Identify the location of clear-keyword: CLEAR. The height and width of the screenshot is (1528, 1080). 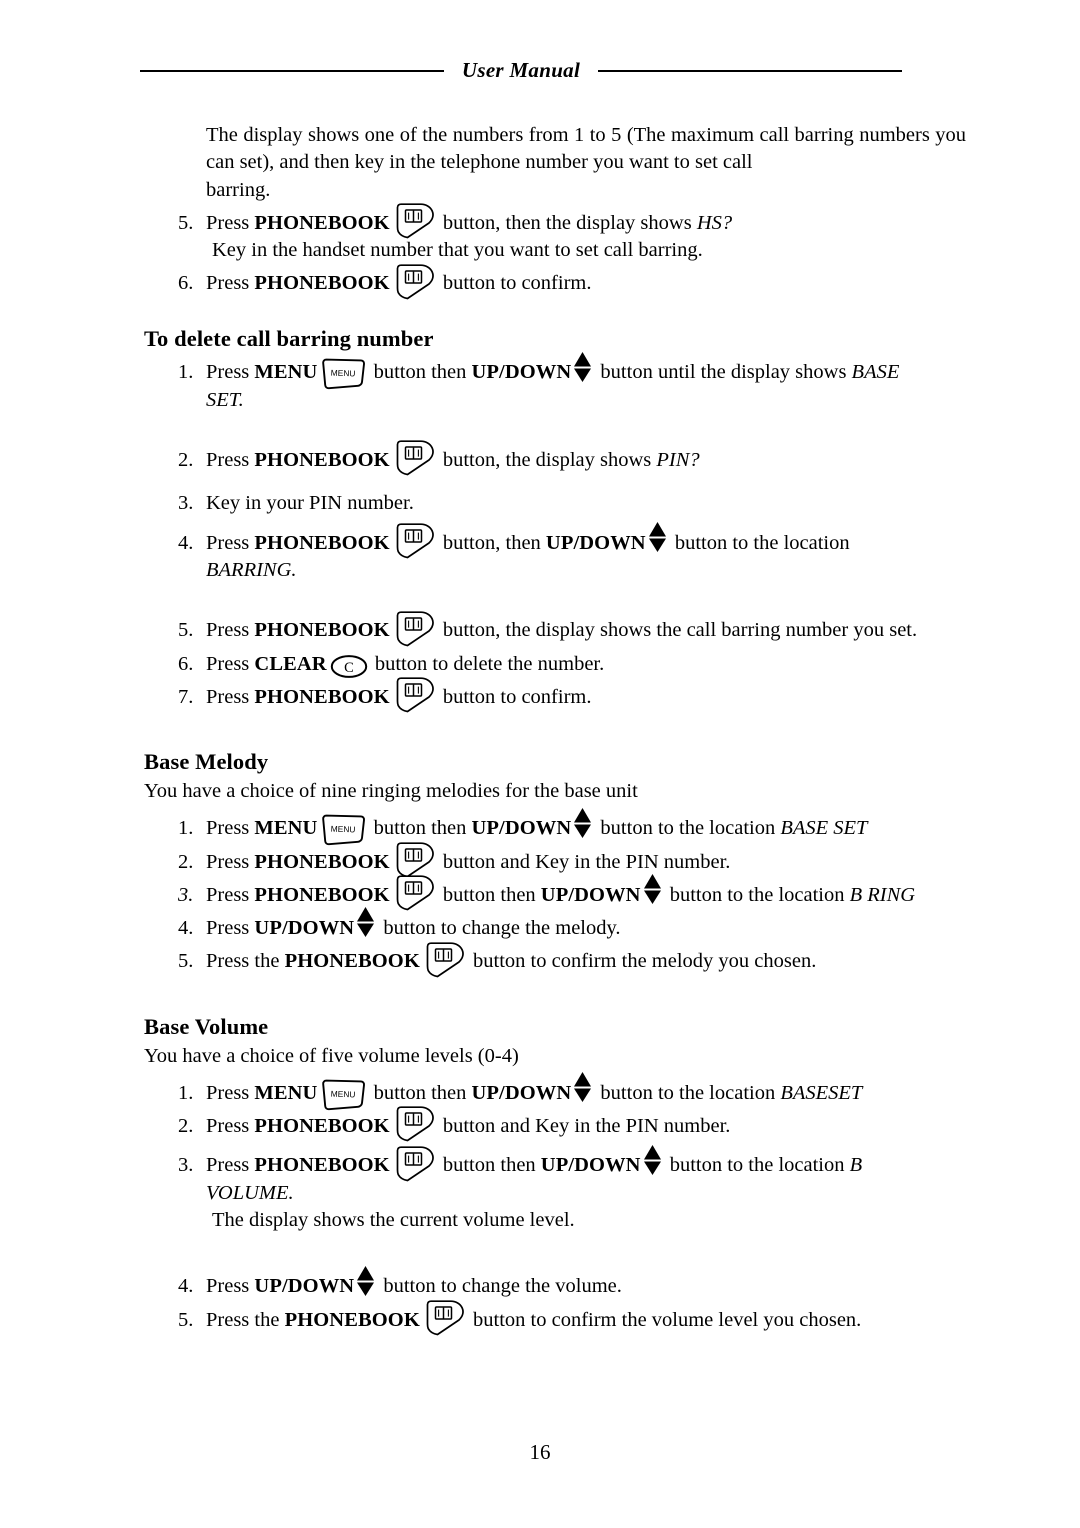
(290, 663).